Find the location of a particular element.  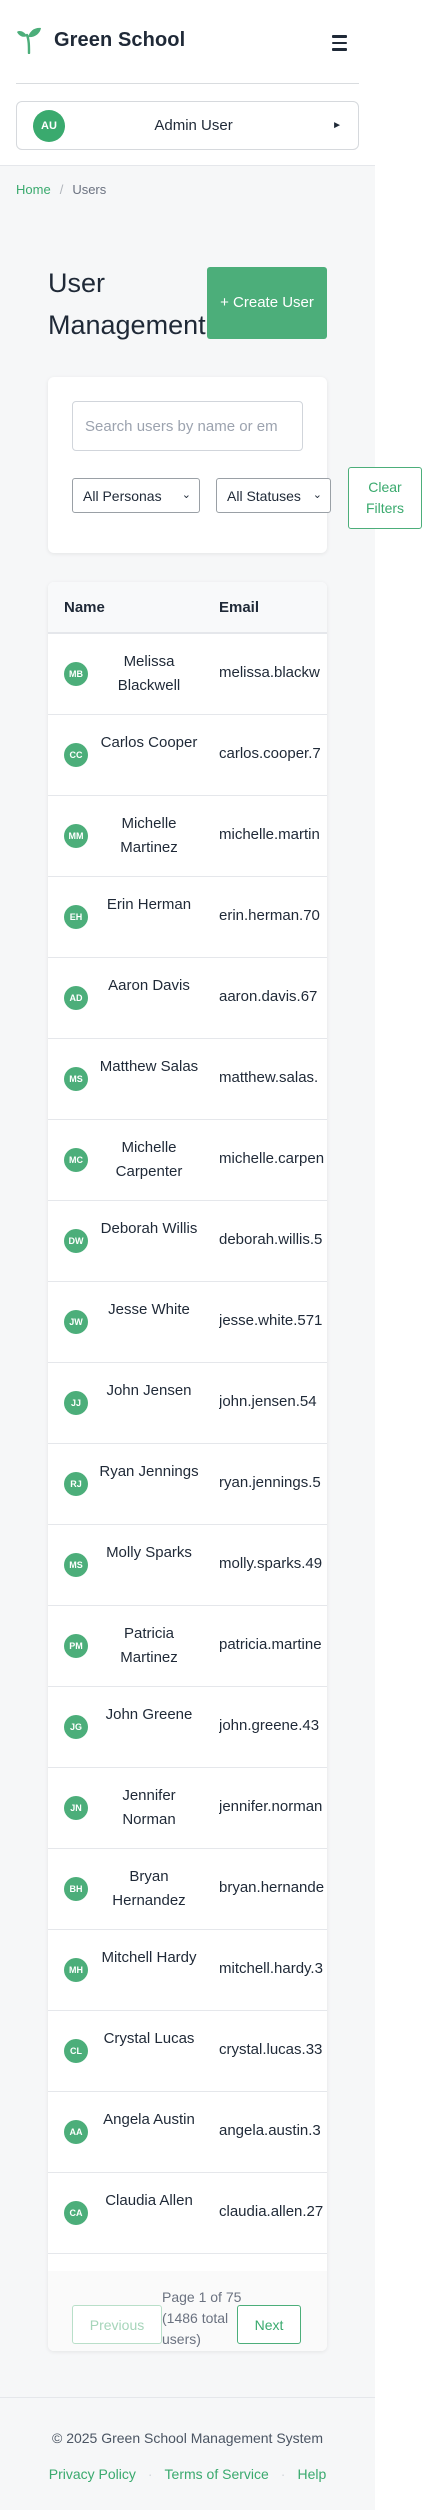

help-link: Help is located at coordinates (311, 2474).